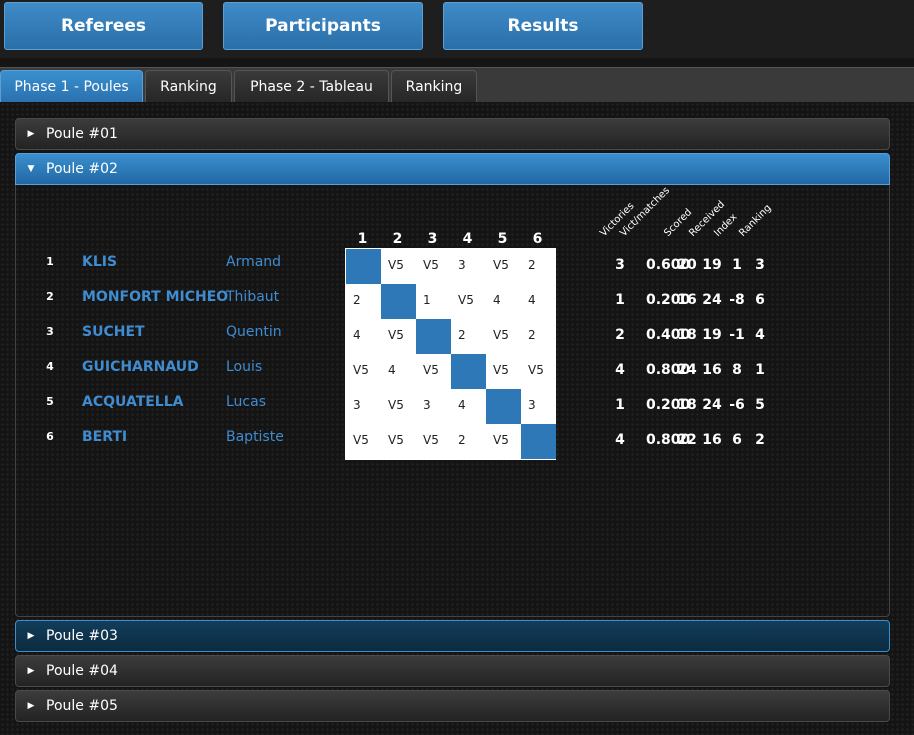  I want to click on ranking-value: 6, so click(760, 300).